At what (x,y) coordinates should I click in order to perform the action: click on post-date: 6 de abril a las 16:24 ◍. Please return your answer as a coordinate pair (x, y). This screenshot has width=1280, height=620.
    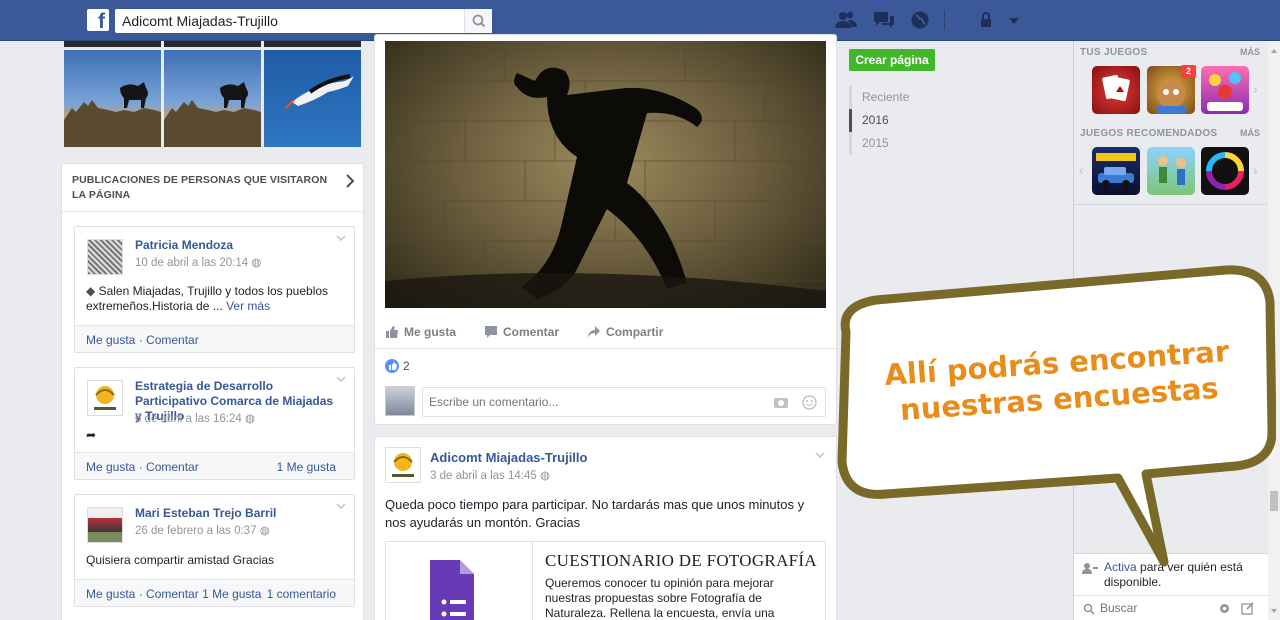
    Looking at the image, I should click on (195, 418).